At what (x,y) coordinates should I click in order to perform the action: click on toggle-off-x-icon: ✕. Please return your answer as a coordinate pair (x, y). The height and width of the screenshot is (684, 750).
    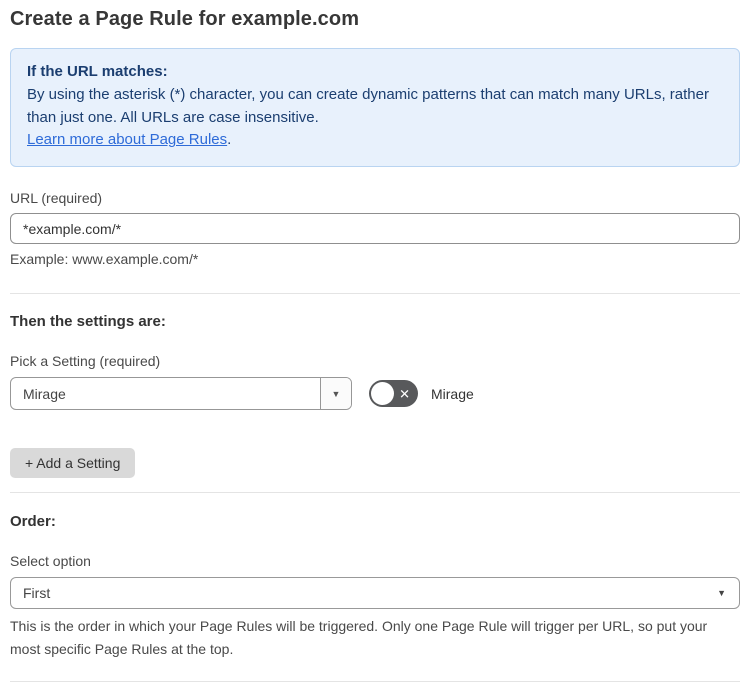
    Looking at the image, I should click on (404, 394).